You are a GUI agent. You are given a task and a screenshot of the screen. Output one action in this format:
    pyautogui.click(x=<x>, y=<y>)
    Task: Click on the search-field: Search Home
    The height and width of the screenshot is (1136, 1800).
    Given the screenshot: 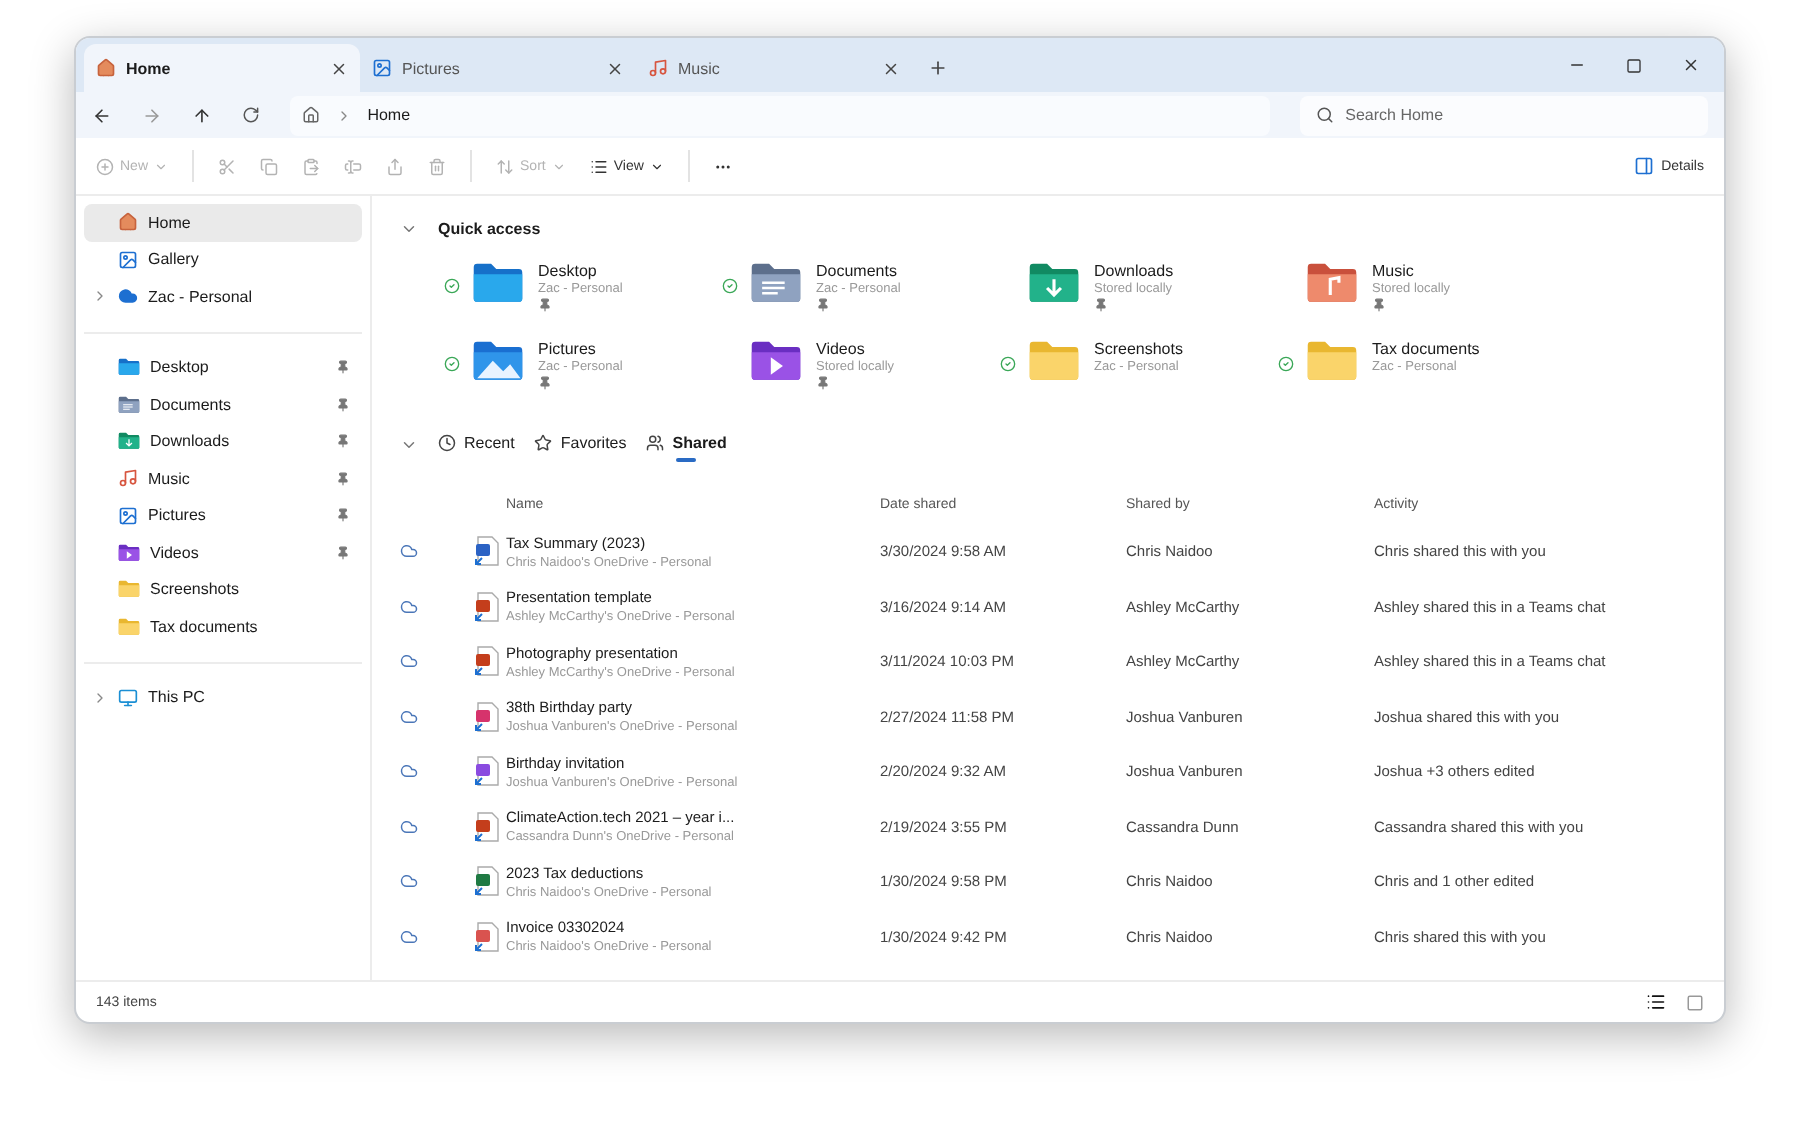 What is the action you would take?
    pyautogui.click(x=1504, y=115)
    